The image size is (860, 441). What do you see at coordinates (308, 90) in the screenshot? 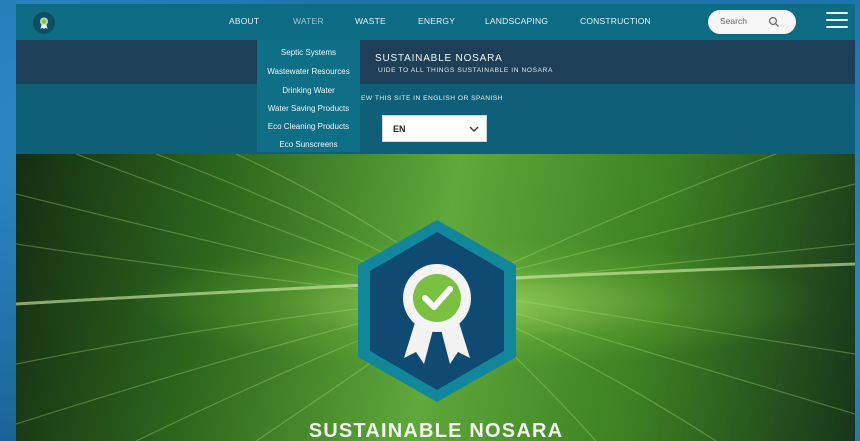
I see `dropdown-item-drinking-water: Drinking Water` at bounding box center [308, 90].